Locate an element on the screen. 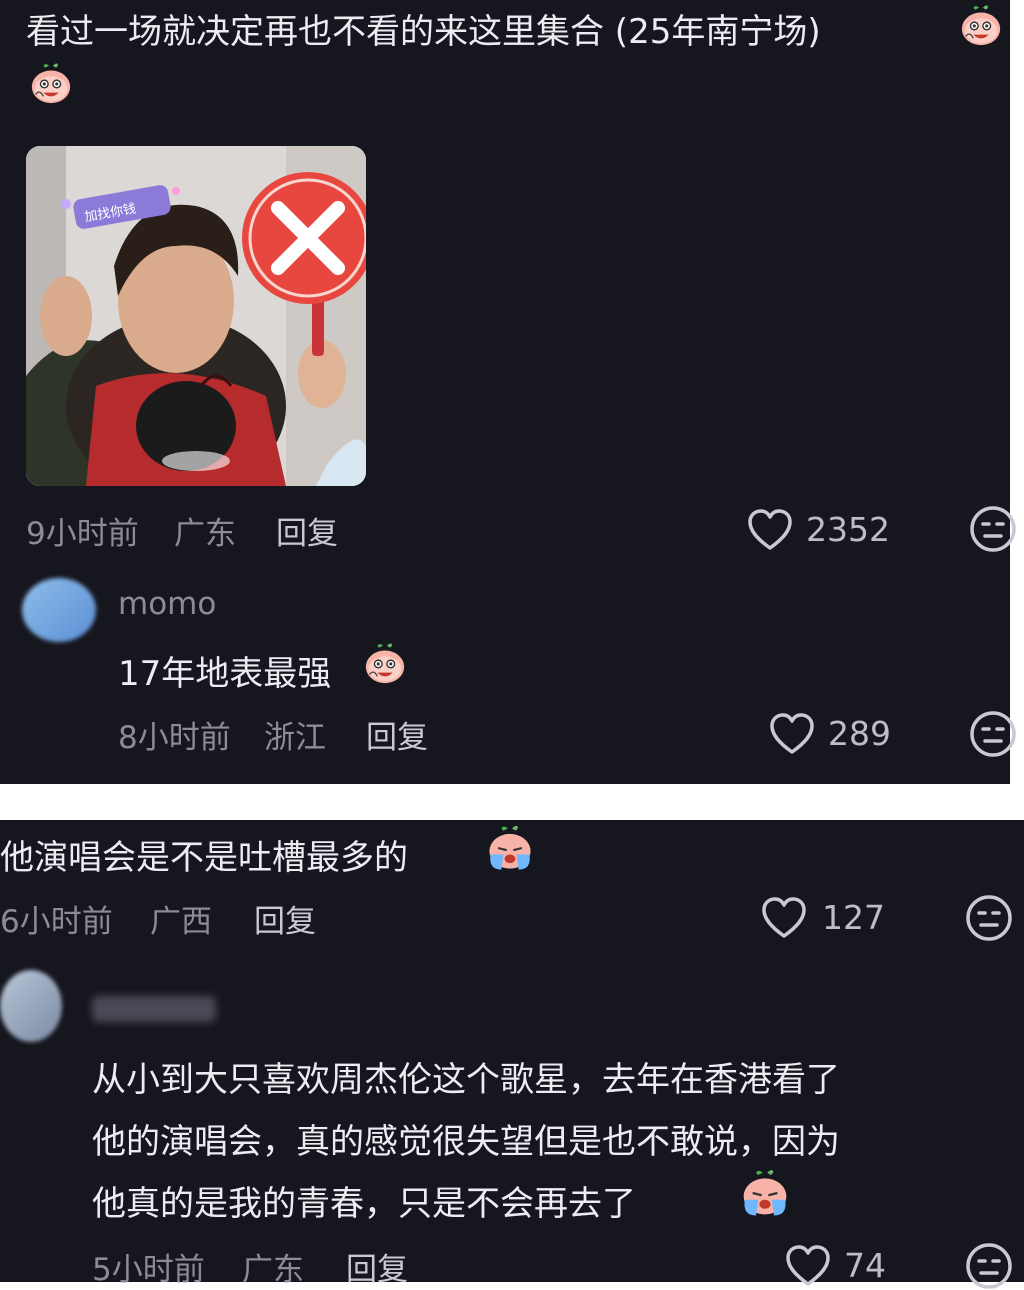 The image size is (1024, 1290). reply-time: 5小时前 is located at coordinates (148, 1270).